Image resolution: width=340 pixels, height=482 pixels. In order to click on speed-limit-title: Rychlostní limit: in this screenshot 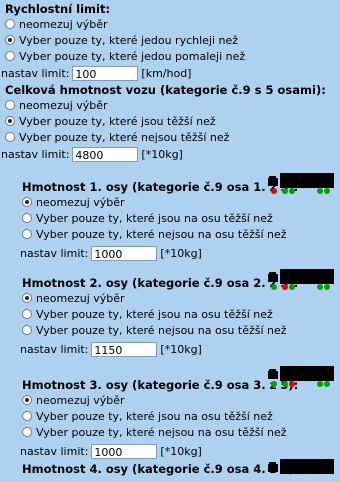, I will do `click(58, 9)`.